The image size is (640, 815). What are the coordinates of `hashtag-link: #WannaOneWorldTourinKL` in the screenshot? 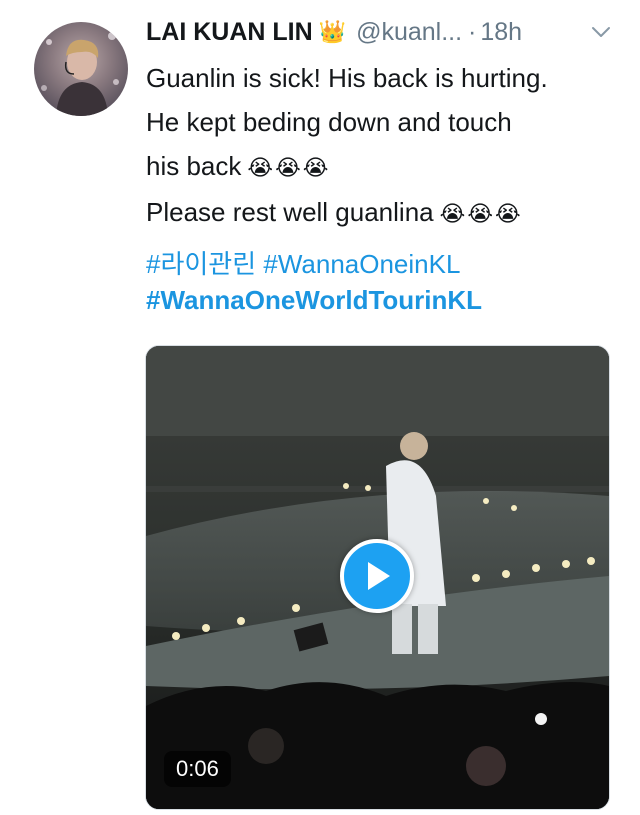 It's located at (314, 300).